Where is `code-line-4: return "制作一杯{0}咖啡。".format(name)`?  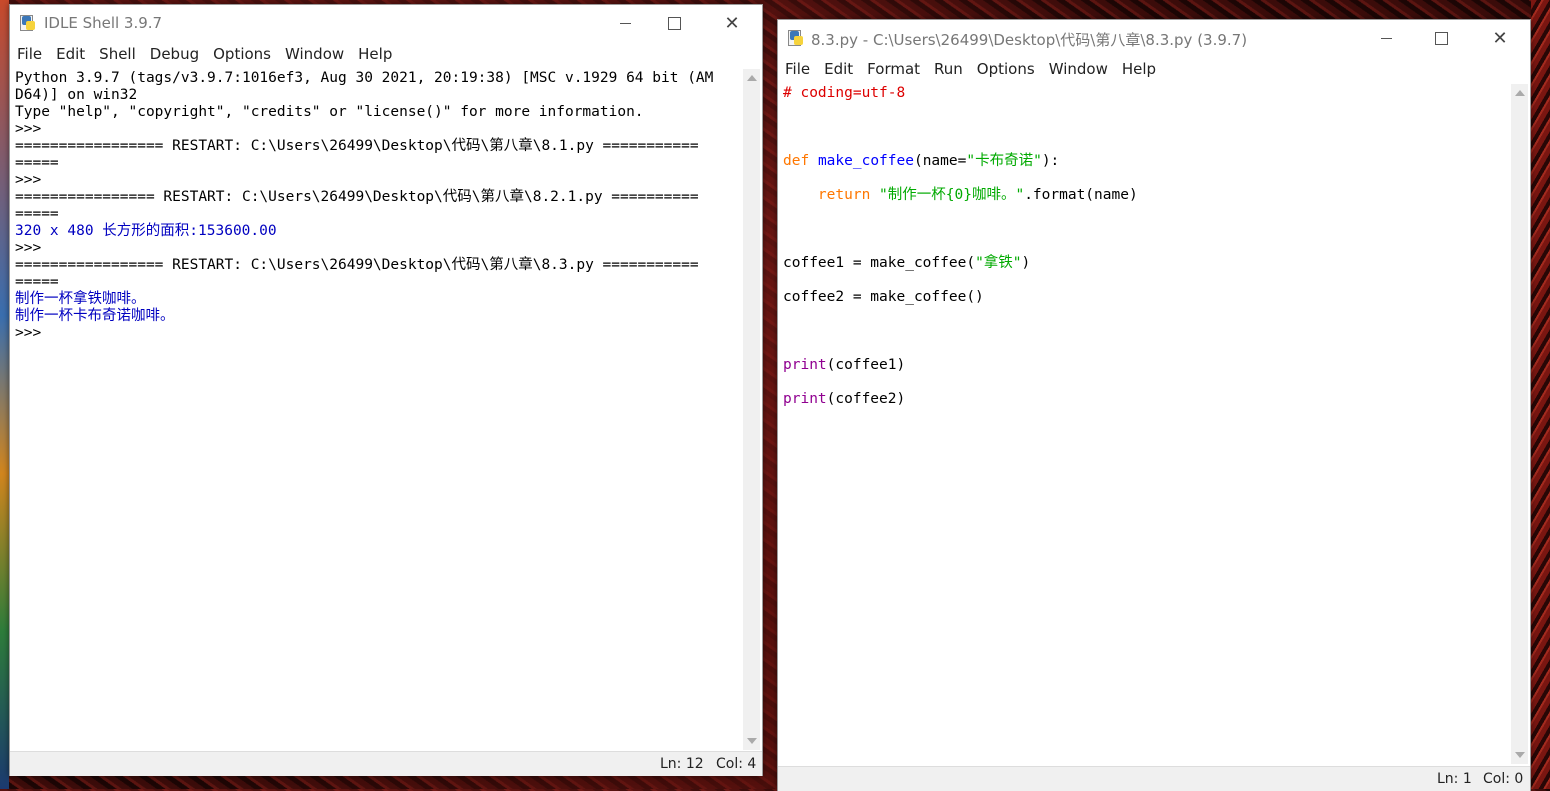
code-line-4: return "制作一杯{0}咖啡。".format(name) is located at coordinates (977, 195).